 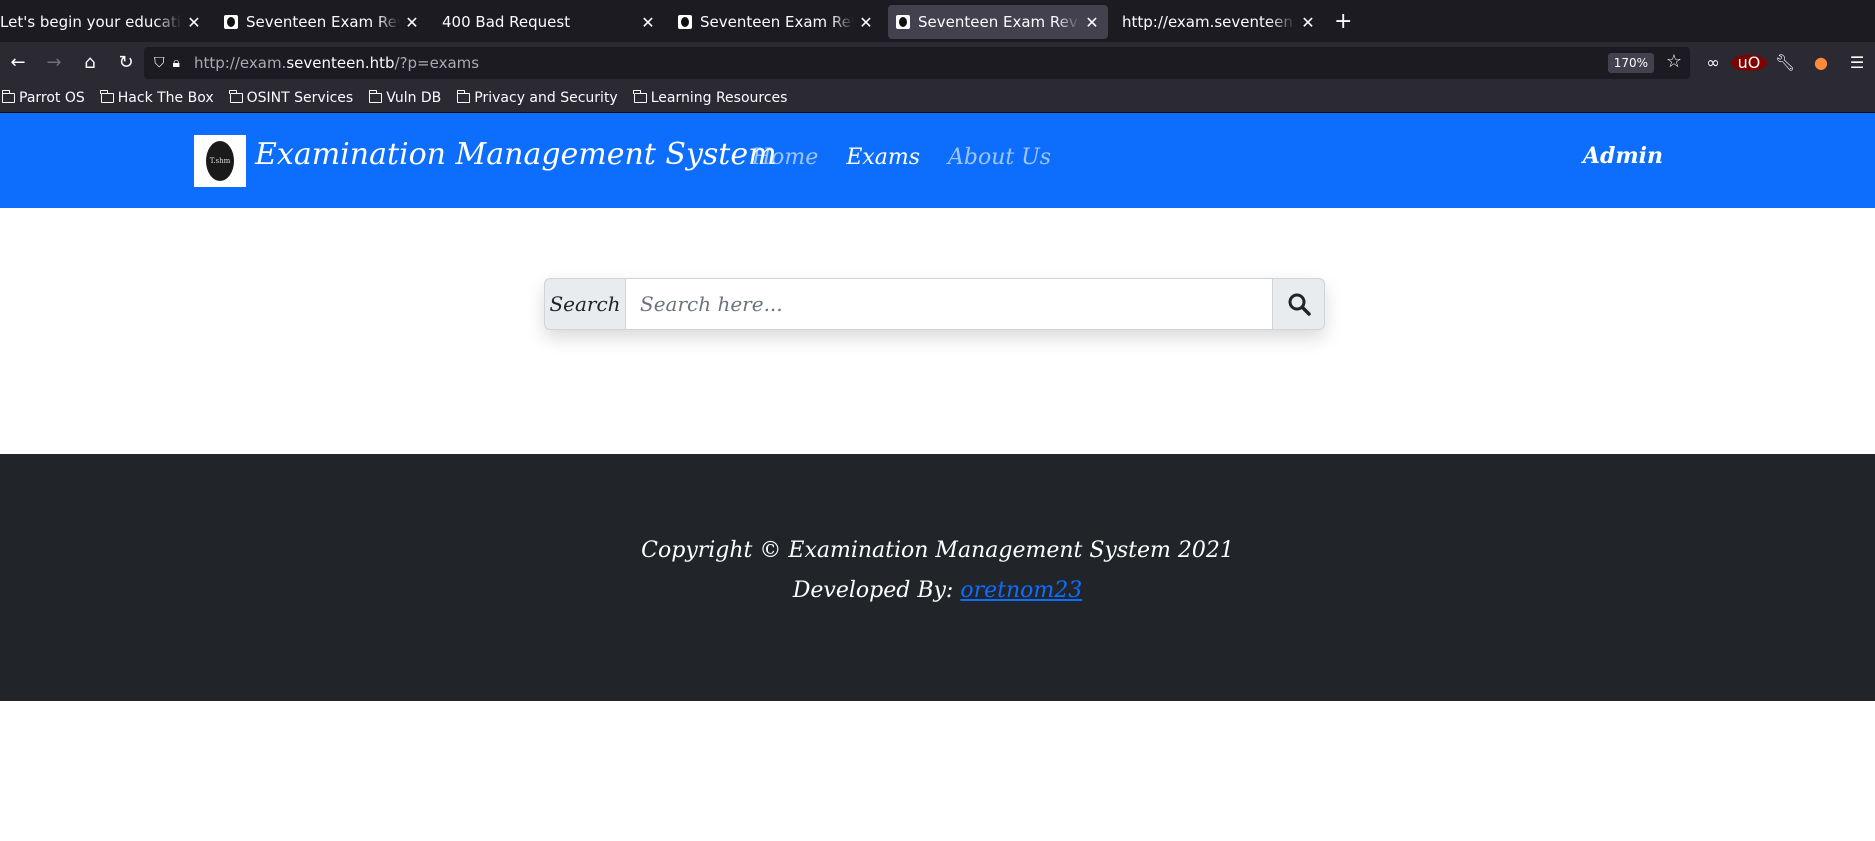 What do you see at coordinates (159, 63) in the screenshot?
I see `shield-icon: ⛉` at bounding box center [159, 63].